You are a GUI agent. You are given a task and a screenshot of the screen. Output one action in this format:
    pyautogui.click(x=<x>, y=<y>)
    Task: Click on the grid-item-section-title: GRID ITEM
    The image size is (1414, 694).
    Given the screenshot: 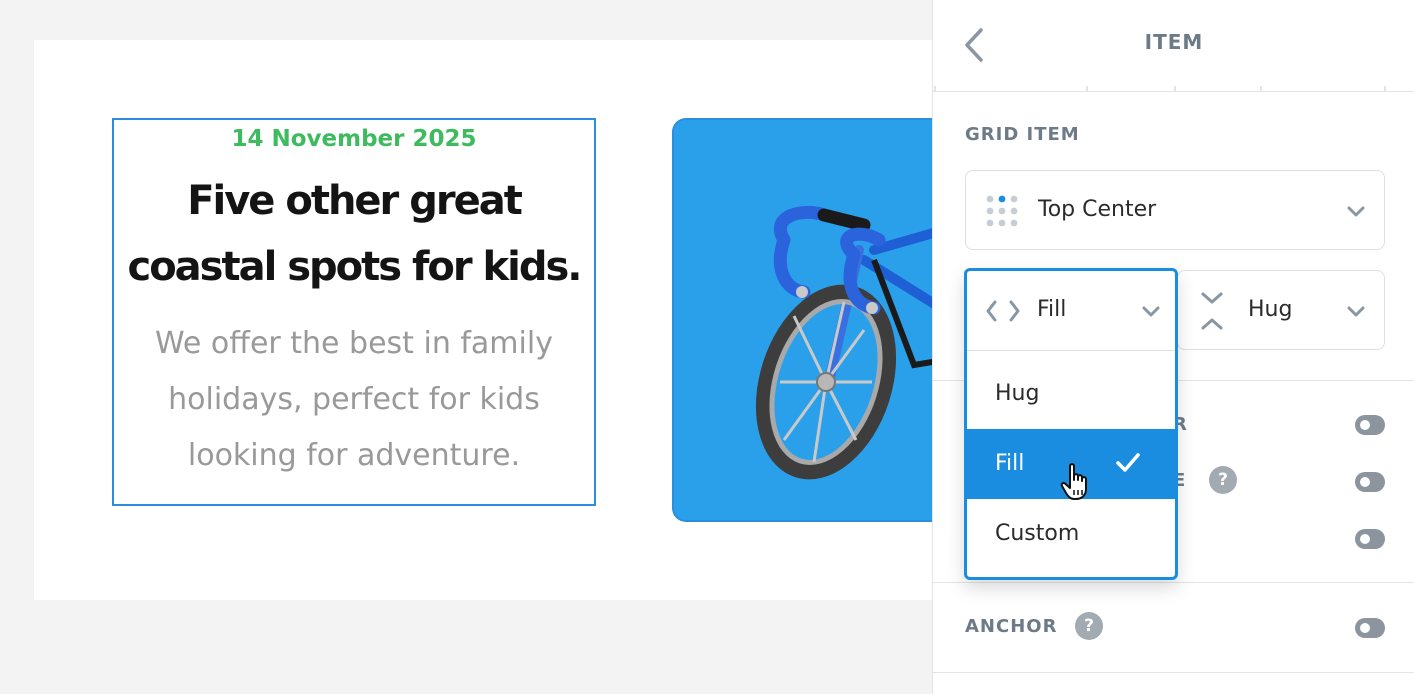 What is the action you would take?
    pyautogui.click(x=1022, y=134)
    